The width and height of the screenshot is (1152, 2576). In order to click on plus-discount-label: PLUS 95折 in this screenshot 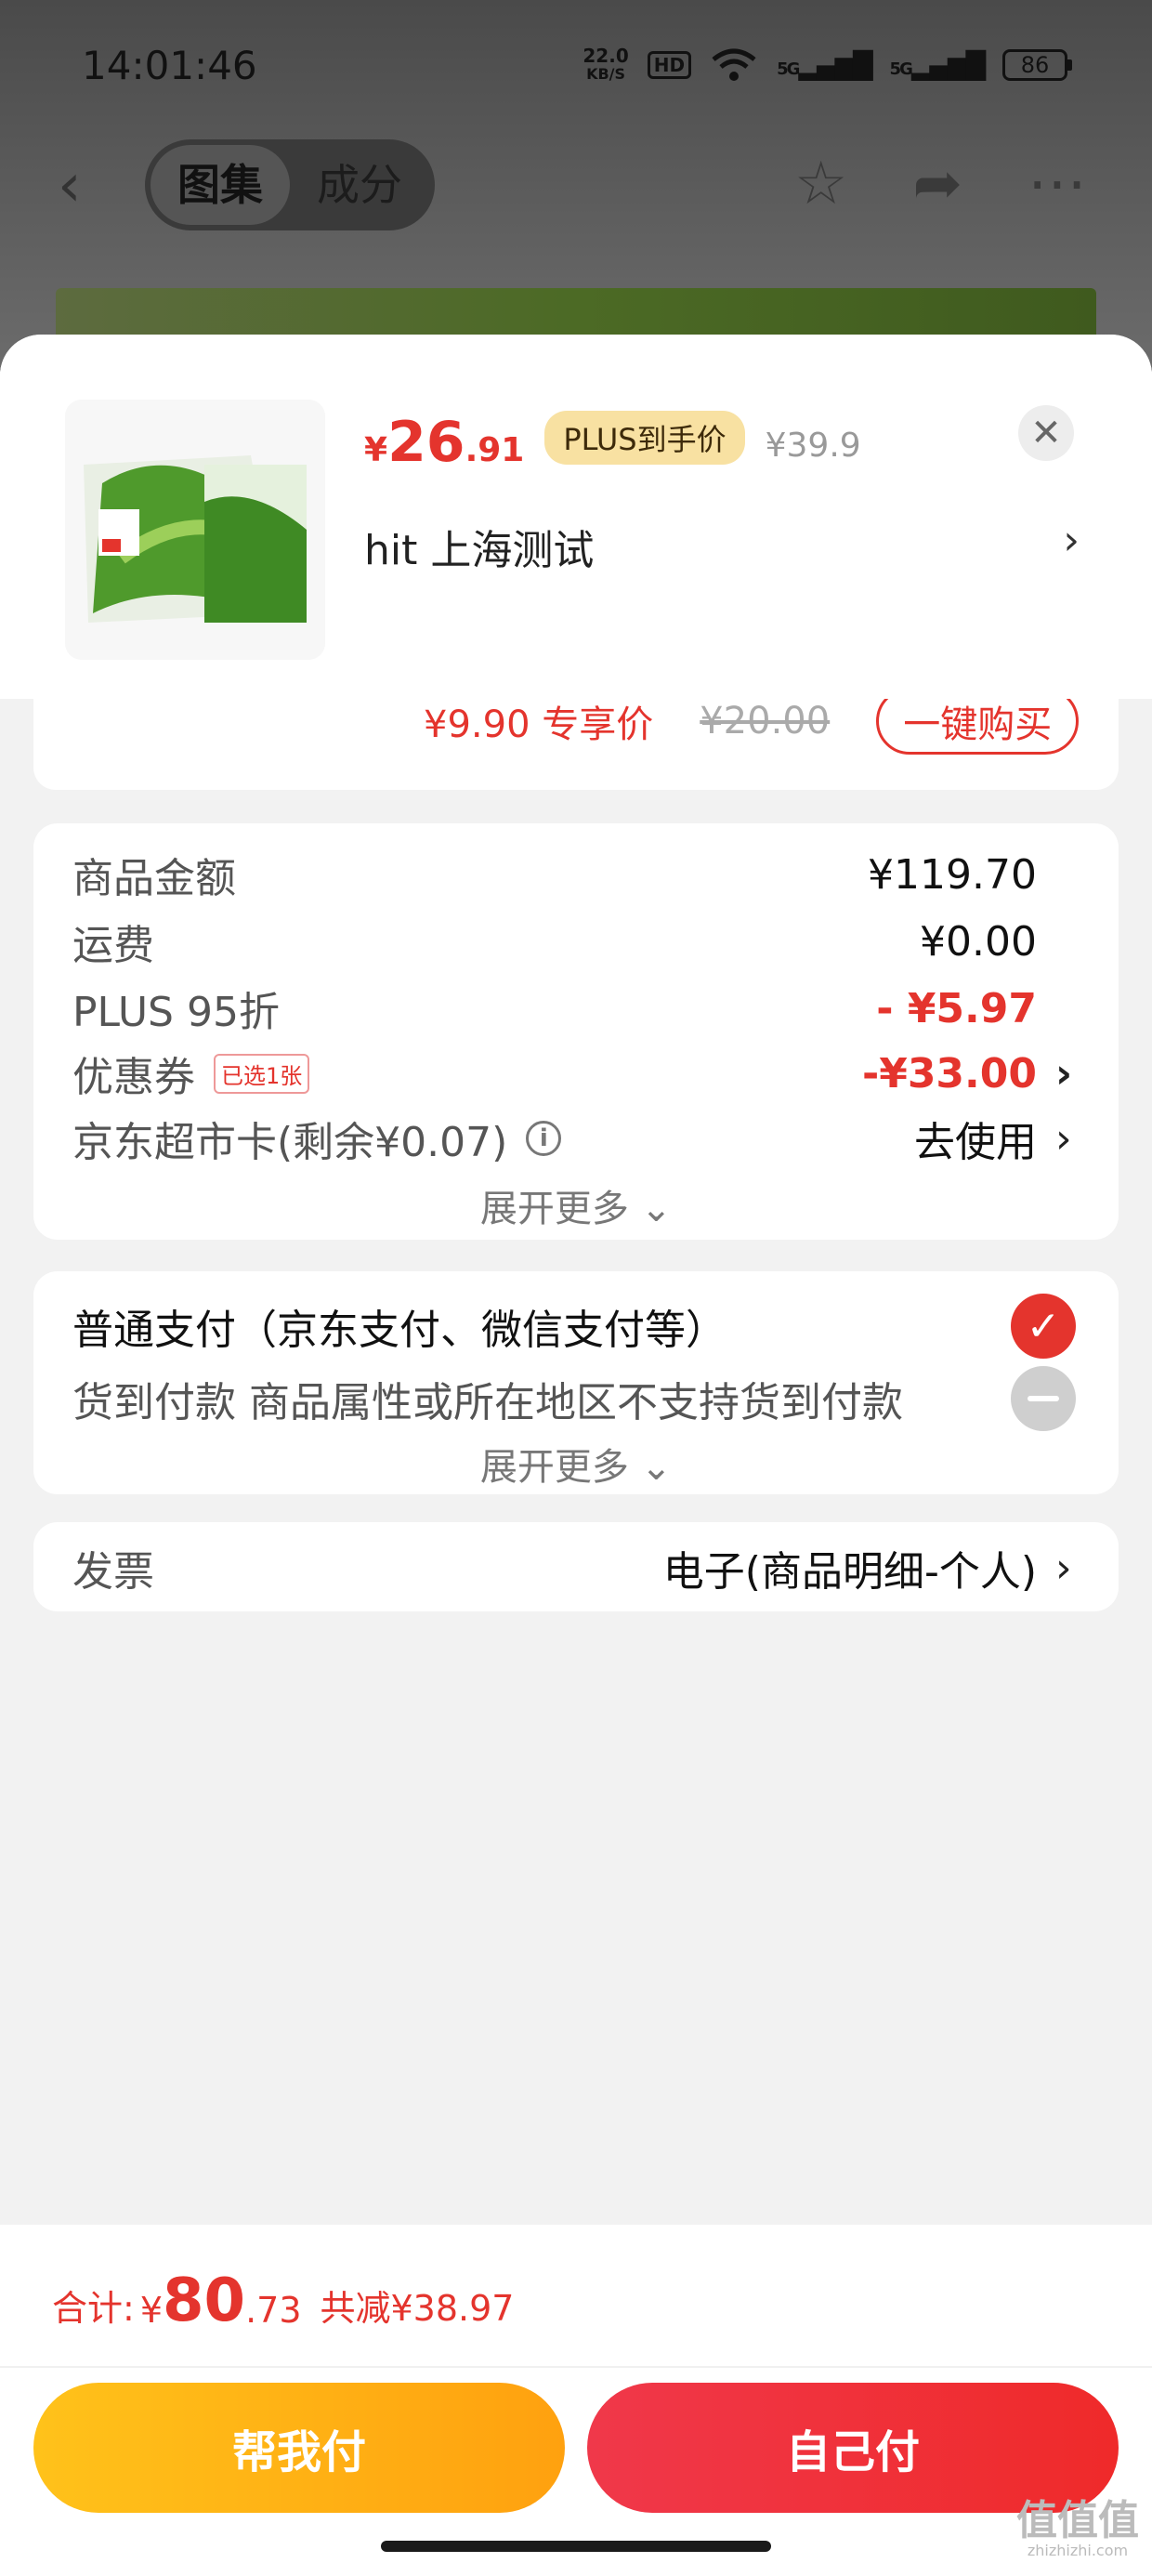, I will do `click(176, 1012)`.